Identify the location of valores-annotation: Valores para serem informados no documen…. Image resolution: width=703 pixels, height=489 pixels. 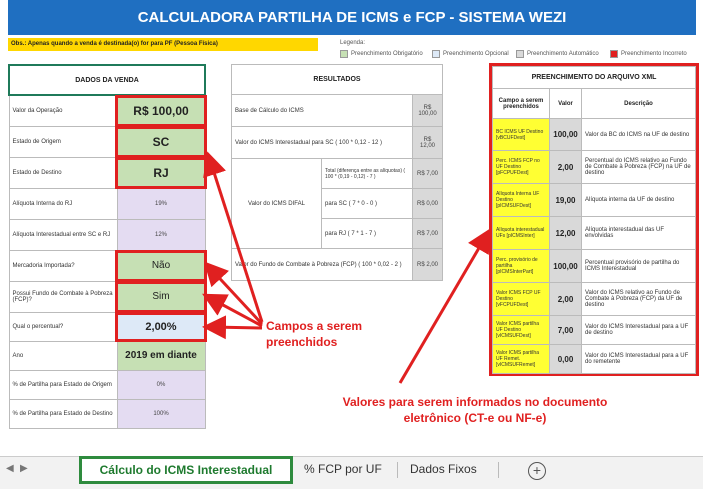
(475, 410).